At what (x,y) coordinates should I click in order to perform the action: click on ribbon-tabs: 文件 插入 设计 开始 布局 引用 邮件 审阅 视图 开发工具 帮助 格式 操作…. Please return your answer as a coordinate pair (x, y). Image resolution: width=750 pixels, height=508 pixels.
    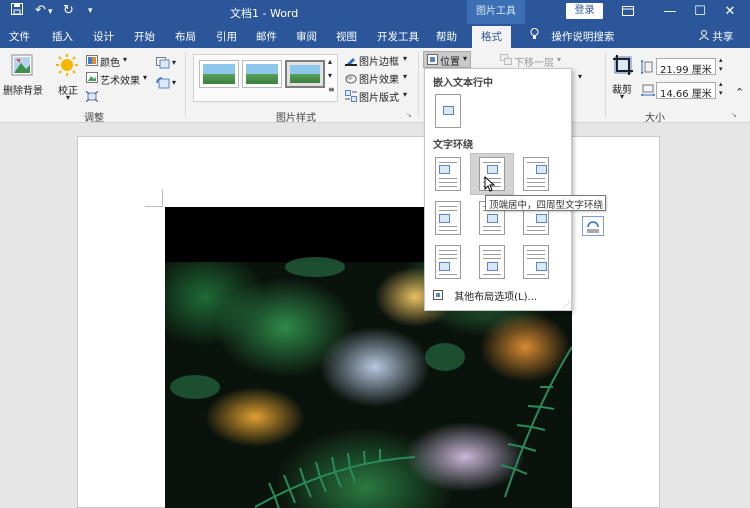
    Looking at the image, I should click on (375, 36).